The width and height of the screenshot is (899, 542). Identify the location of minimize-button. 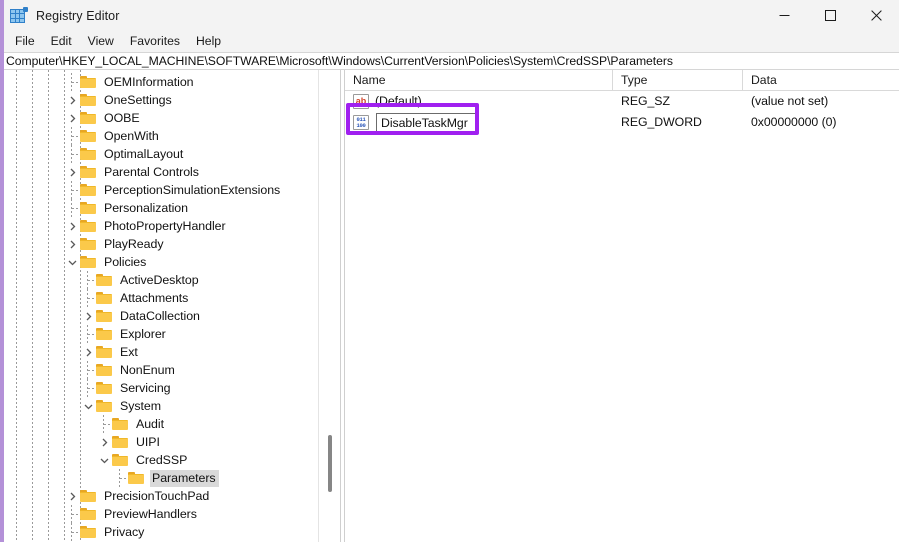
(784, 15).